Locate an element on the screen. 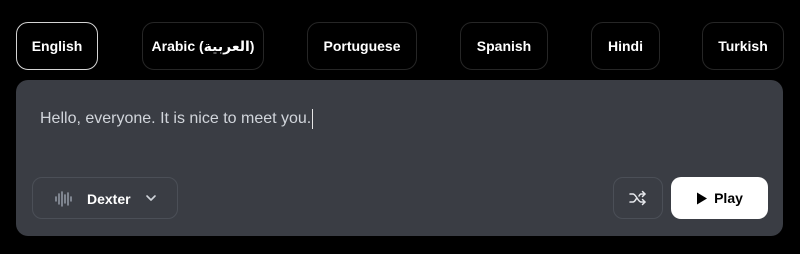  language-label: English is located at coordinates (57, 46).